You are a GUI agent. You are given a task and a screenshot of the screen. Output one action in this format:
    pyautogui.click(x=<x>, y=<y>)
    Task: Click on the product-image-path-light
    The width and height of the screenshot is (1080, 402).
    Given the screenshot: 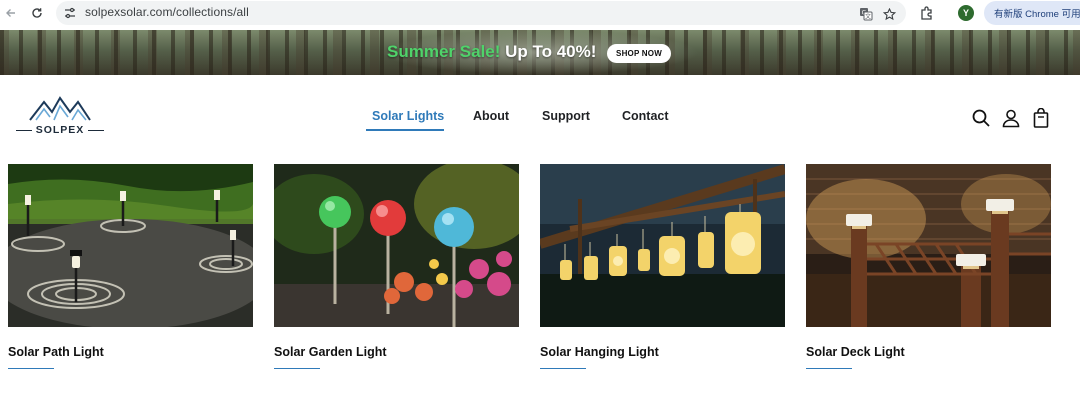 What is the action you would take?
    pyautogui.click(x=130, y=245)
    